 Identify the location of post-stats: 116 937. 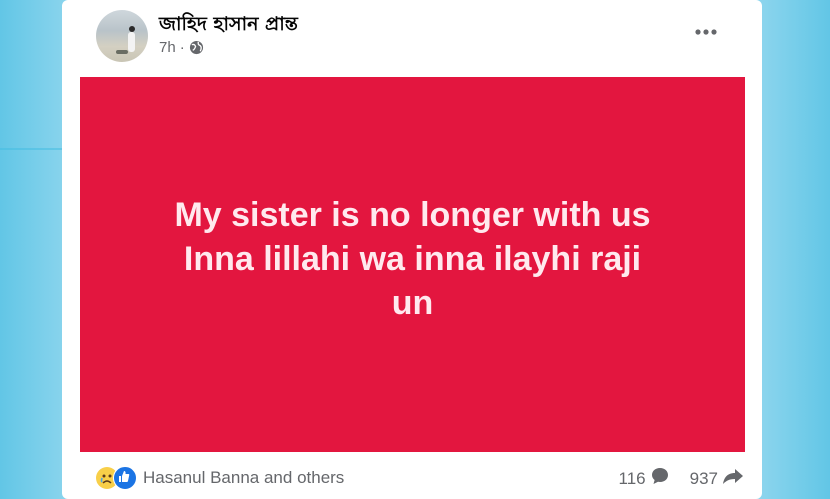
(681, 478).